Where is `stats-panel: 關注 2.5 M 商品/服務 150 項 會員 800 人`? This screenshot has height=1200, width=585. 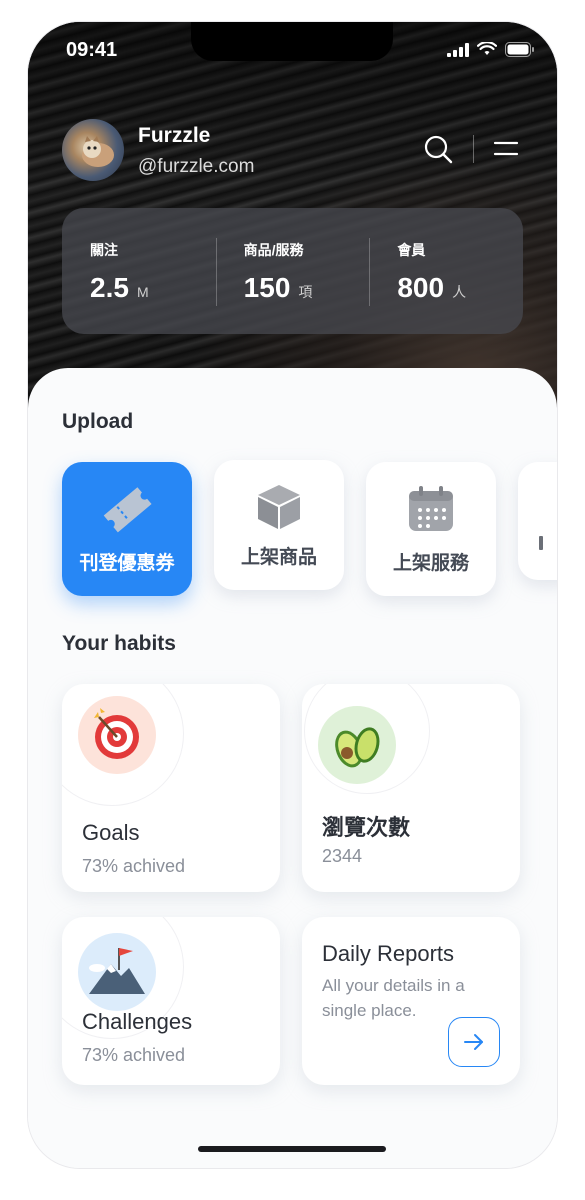
stats-panel: 關注 2.5 M 商品/服務 150 項 會員 800 人 is located at coordinates (292, 271).